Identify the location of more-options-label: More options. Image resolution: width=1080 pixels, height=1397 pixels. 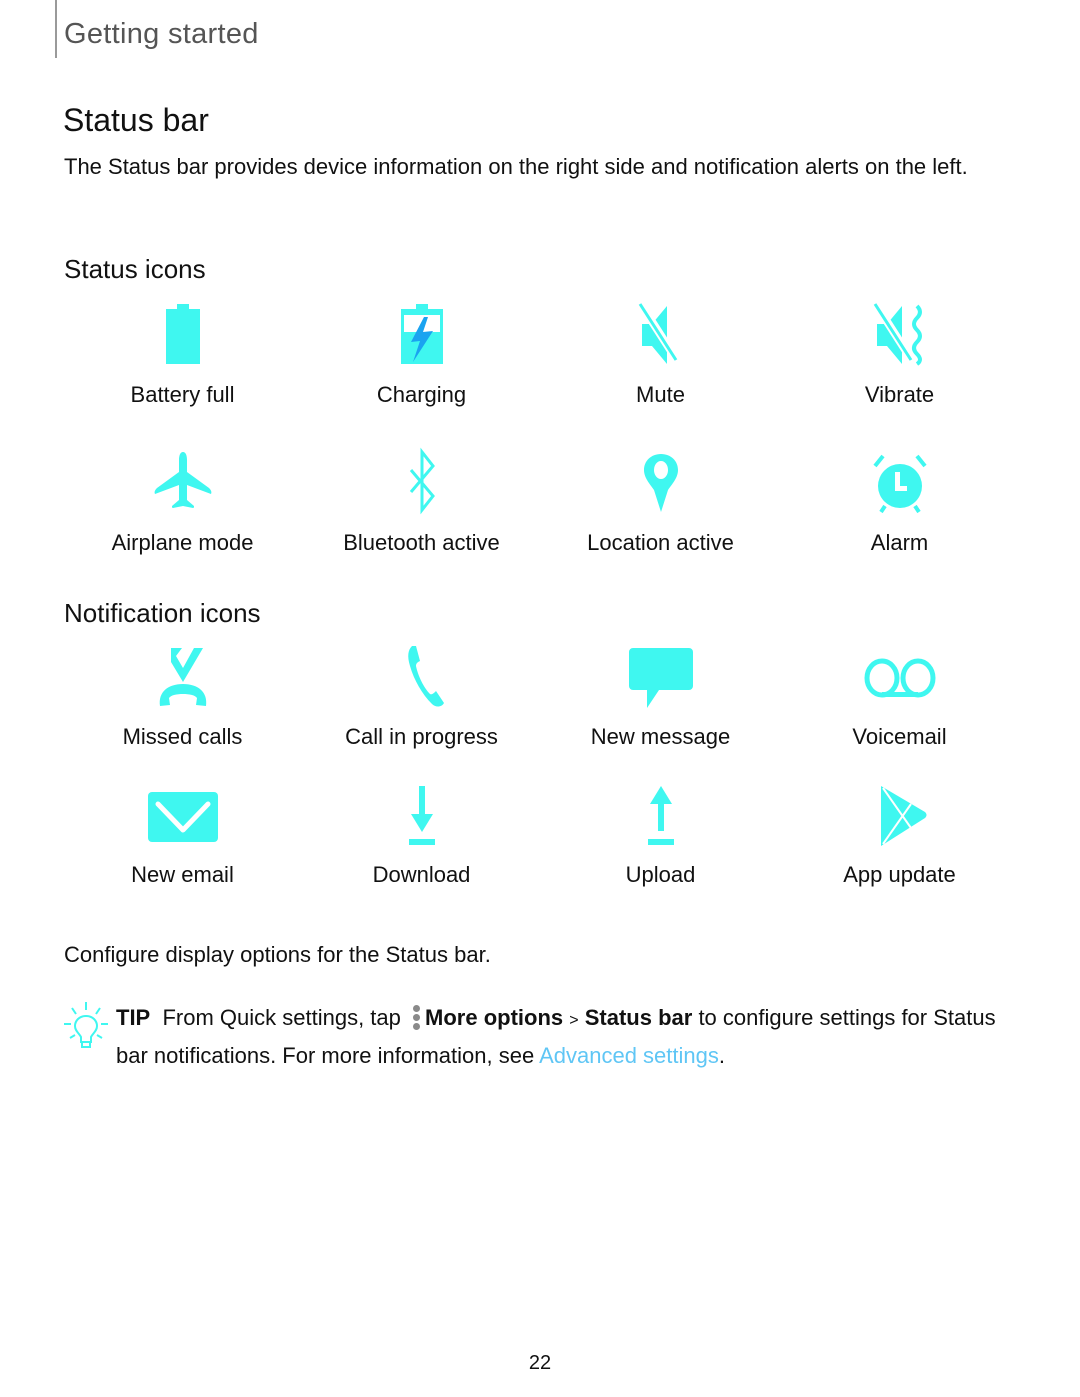
(494, 1017).